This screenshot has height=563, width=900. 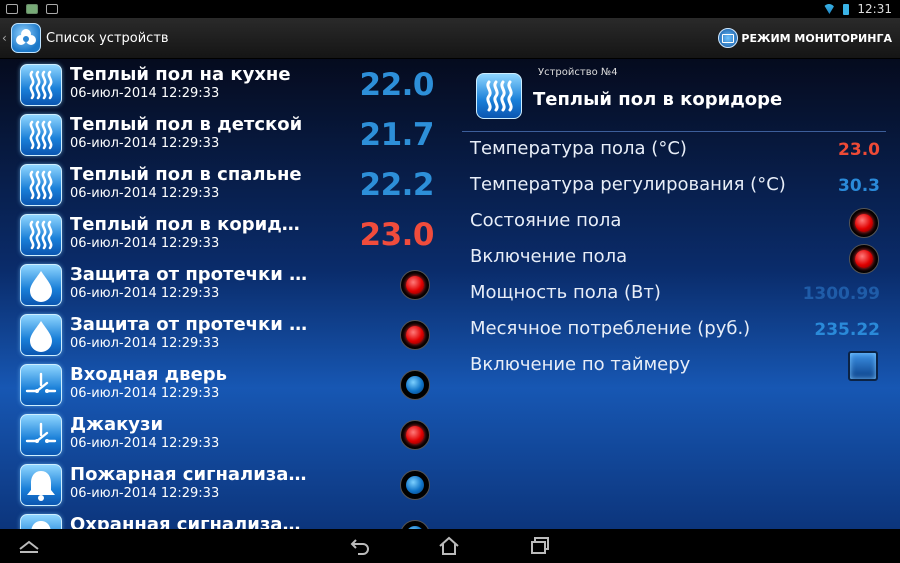 What do you see at coordinates (450, 9) in the screenshot?
I see `status-bar: 12:31` at bounding box center [450, 9].